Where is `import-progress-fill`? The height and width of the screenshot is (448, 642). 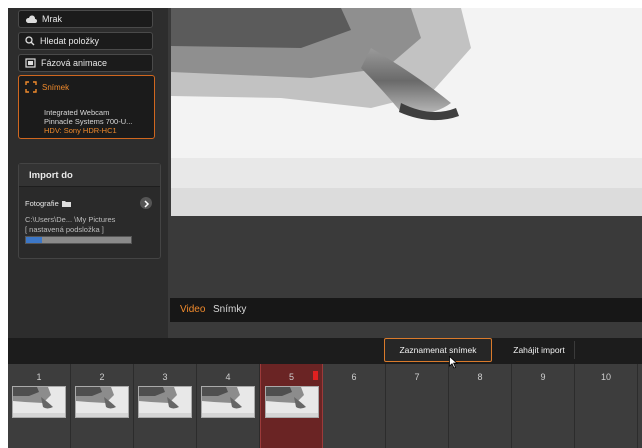
import-progress-fill is located at coordinates (34, 240).